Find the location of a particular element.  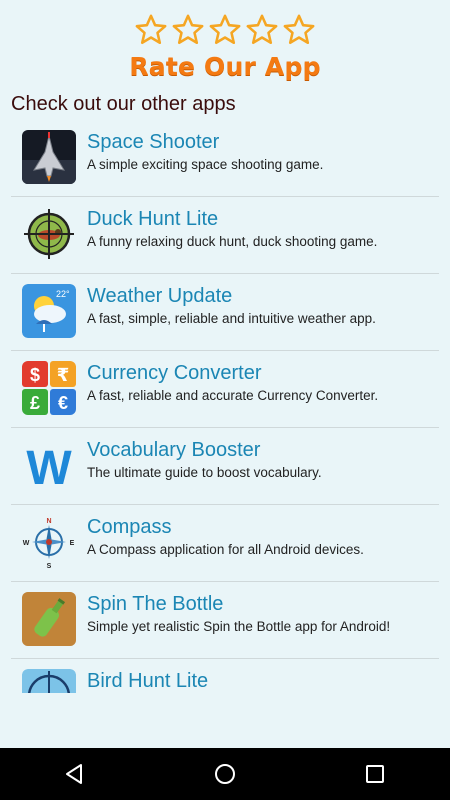

recents-icon is located at coordinates (375, 774).